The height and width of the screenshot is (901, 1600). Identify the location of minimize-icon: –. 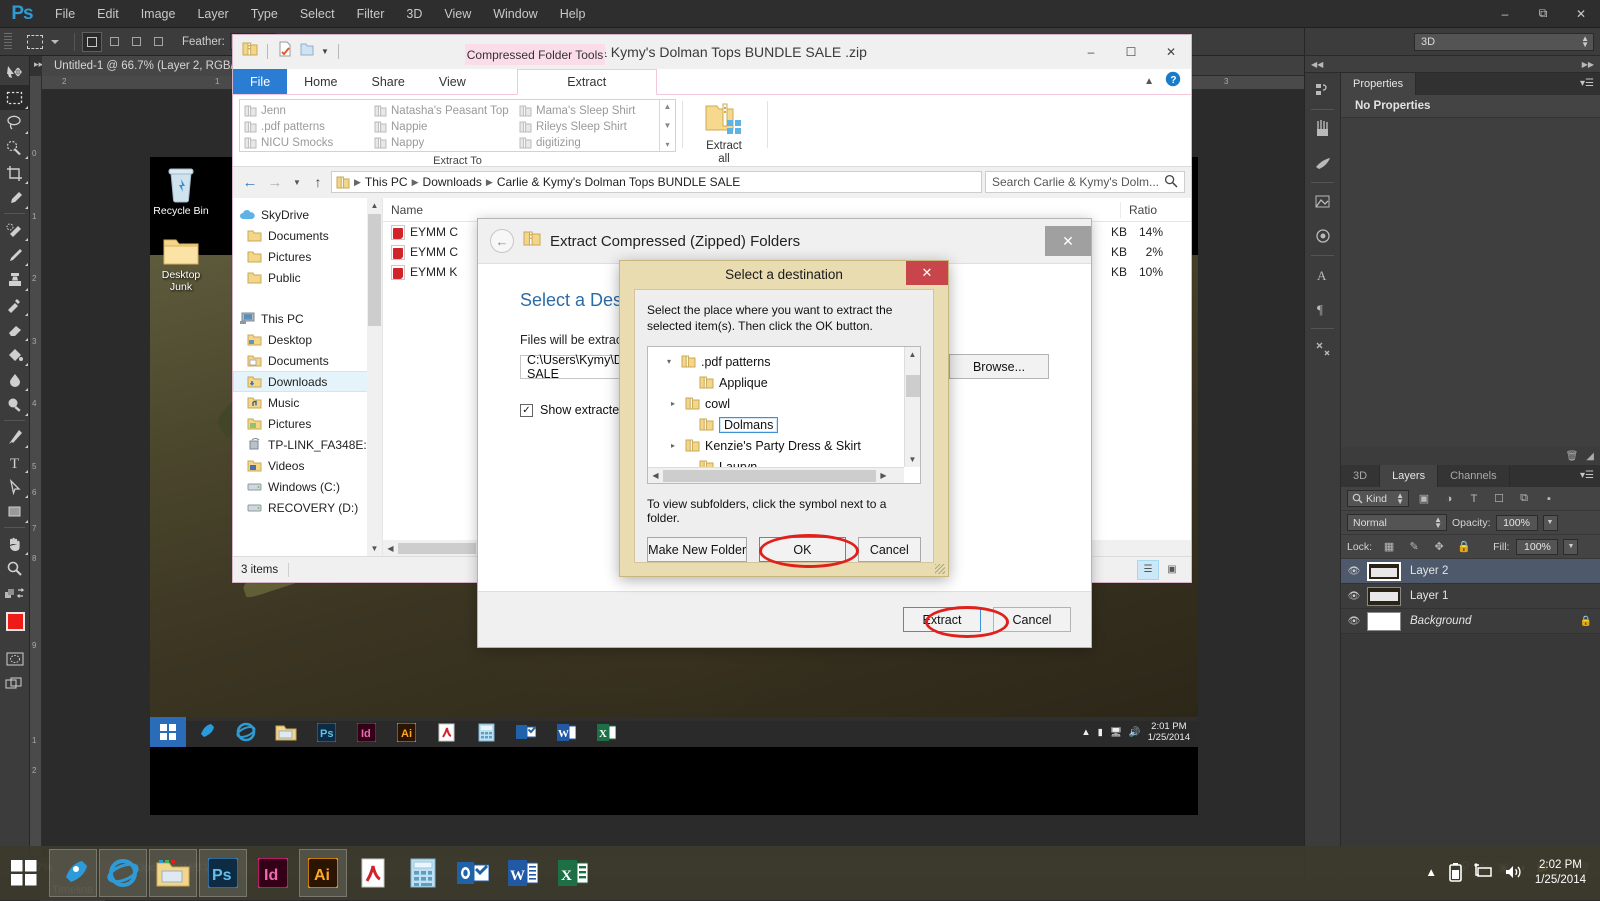
(1091, 52).